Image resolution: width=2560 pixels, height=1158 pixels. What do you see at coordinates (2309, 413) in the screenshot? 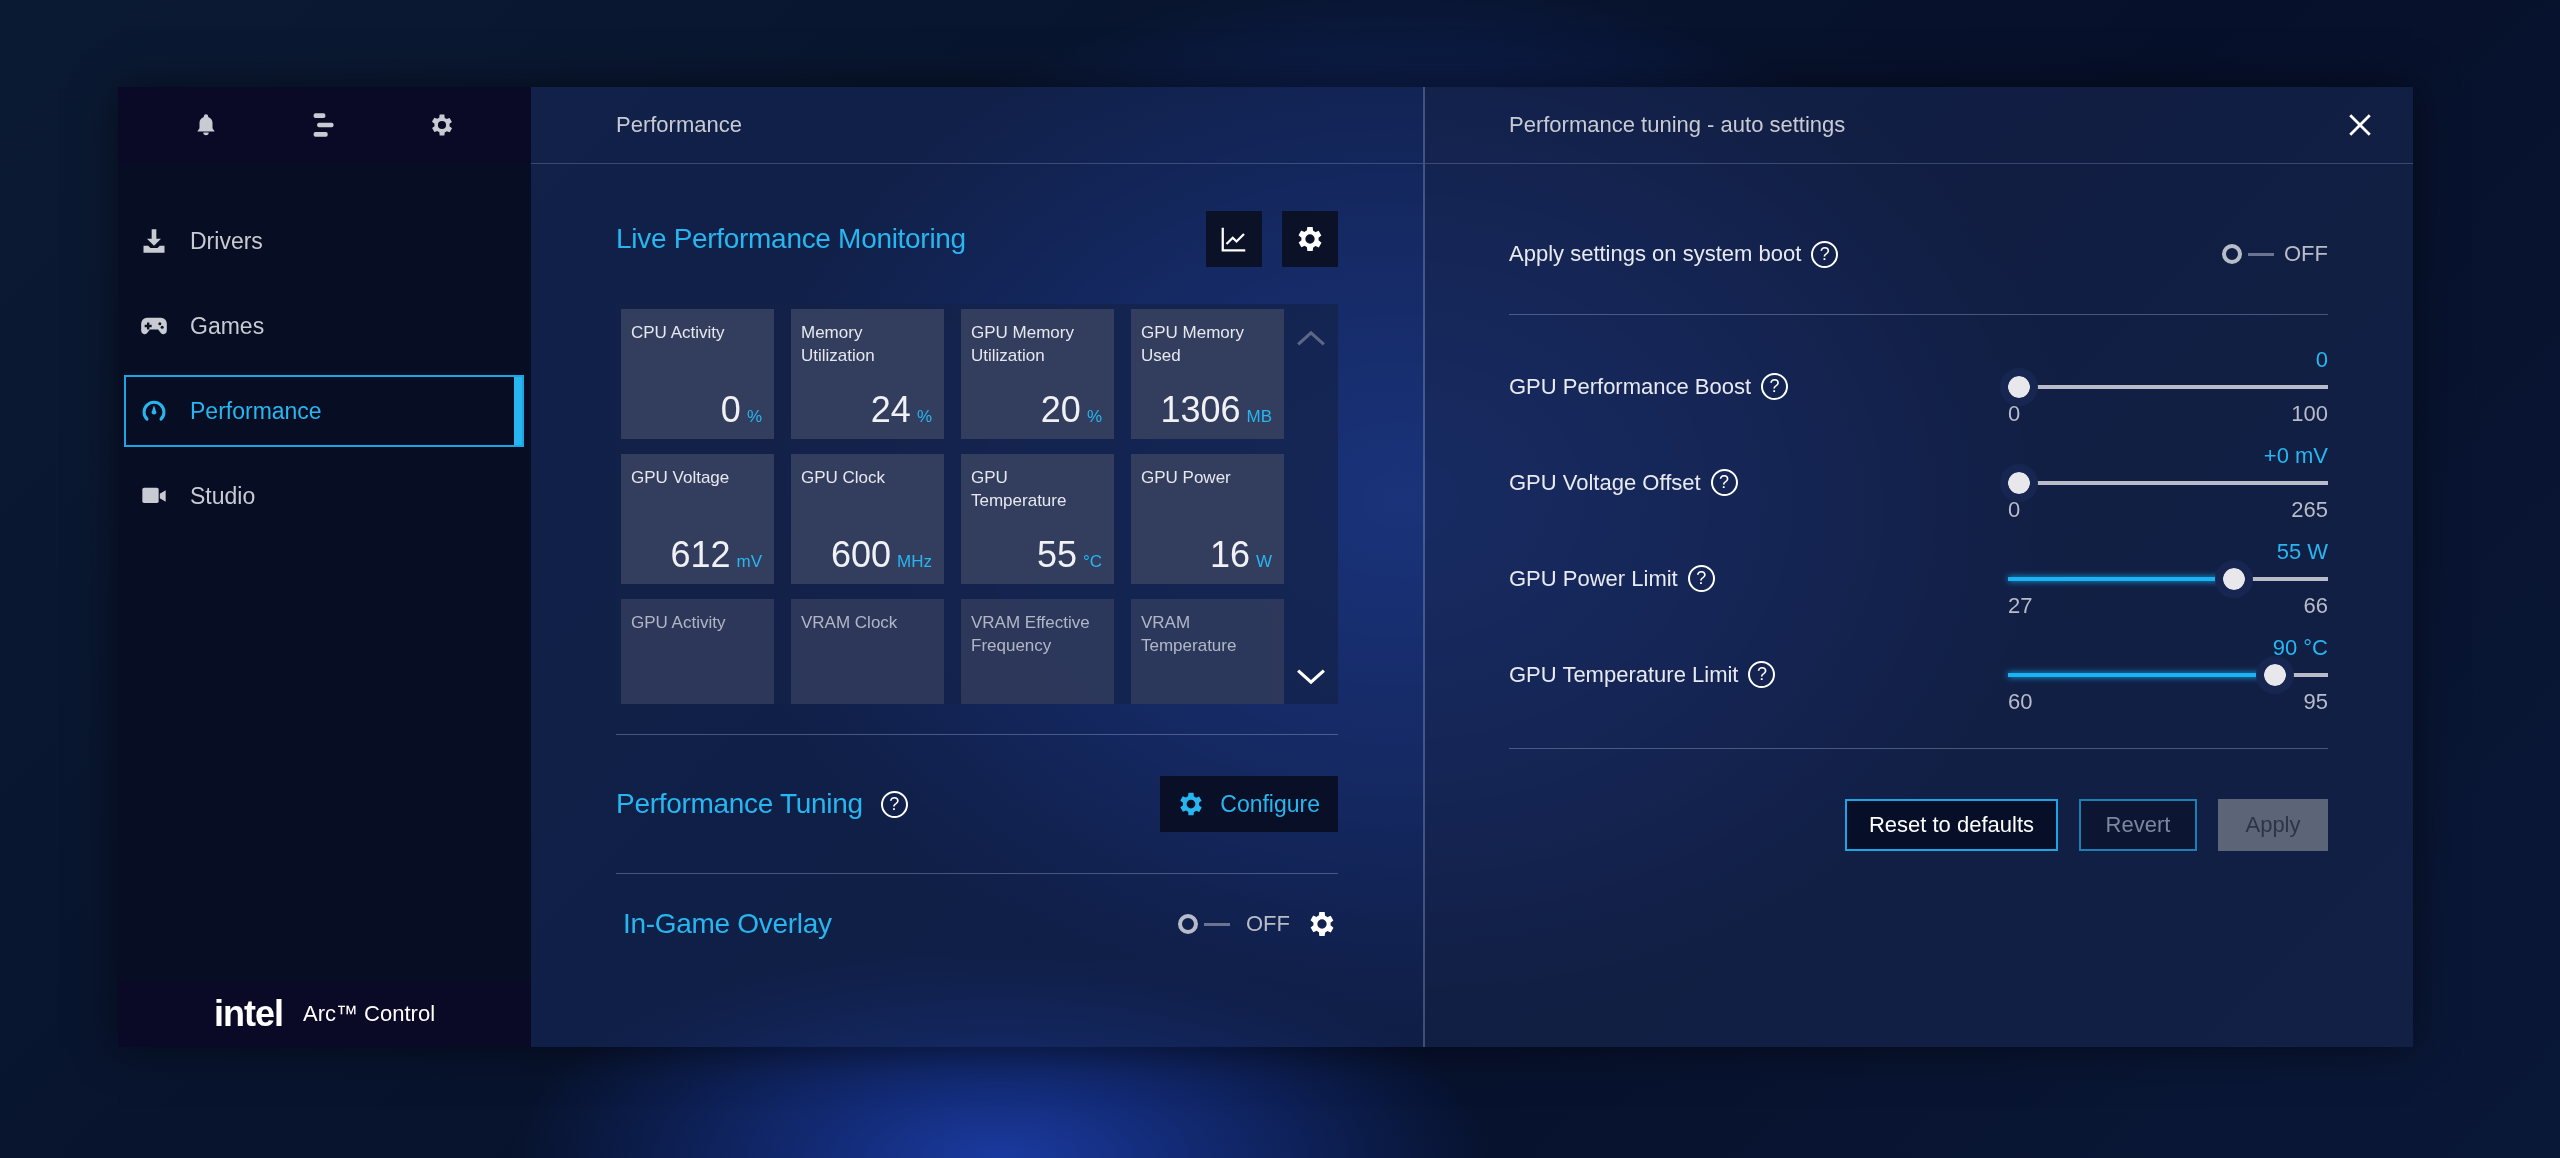
I see `slider-max: 100` at bounding box center [2309, 413].